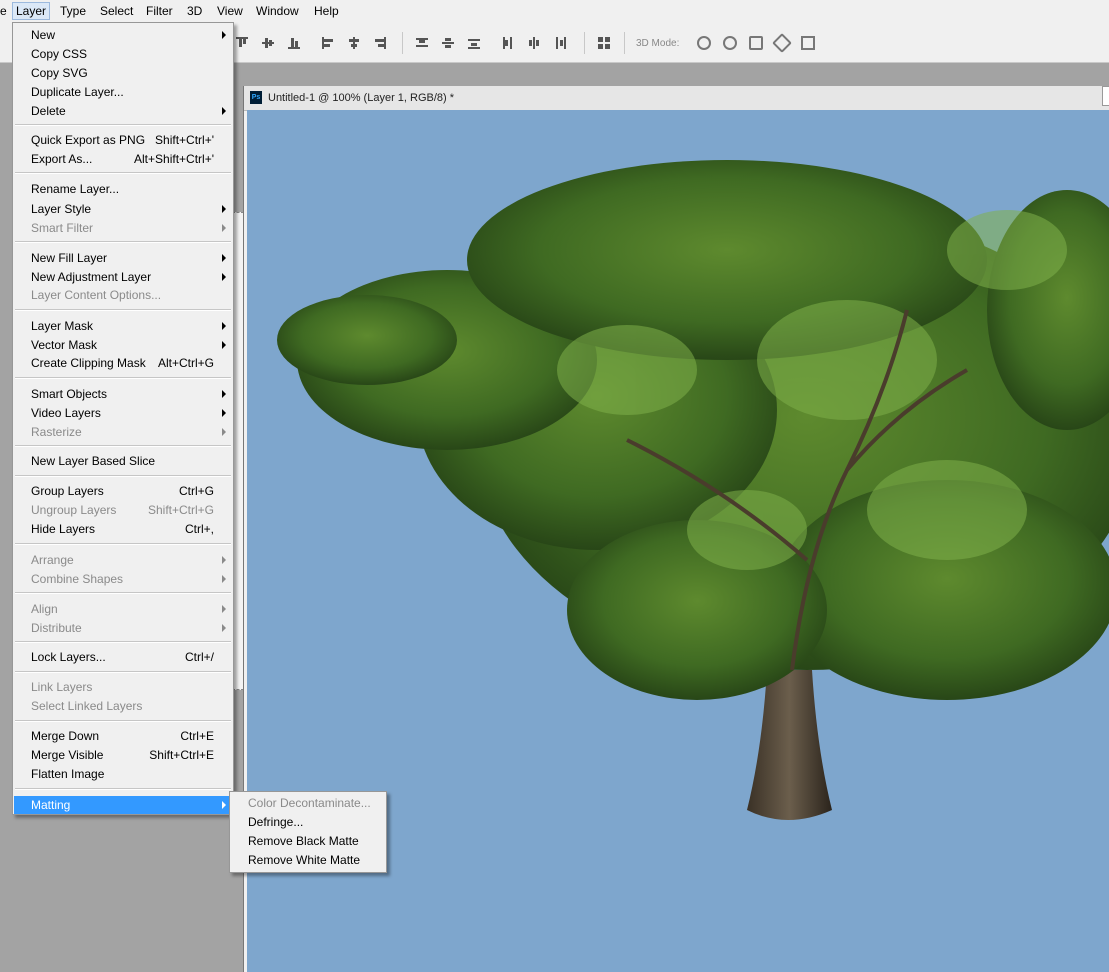  I want to click on align-vertical-centers-icon, so click(268, 43).